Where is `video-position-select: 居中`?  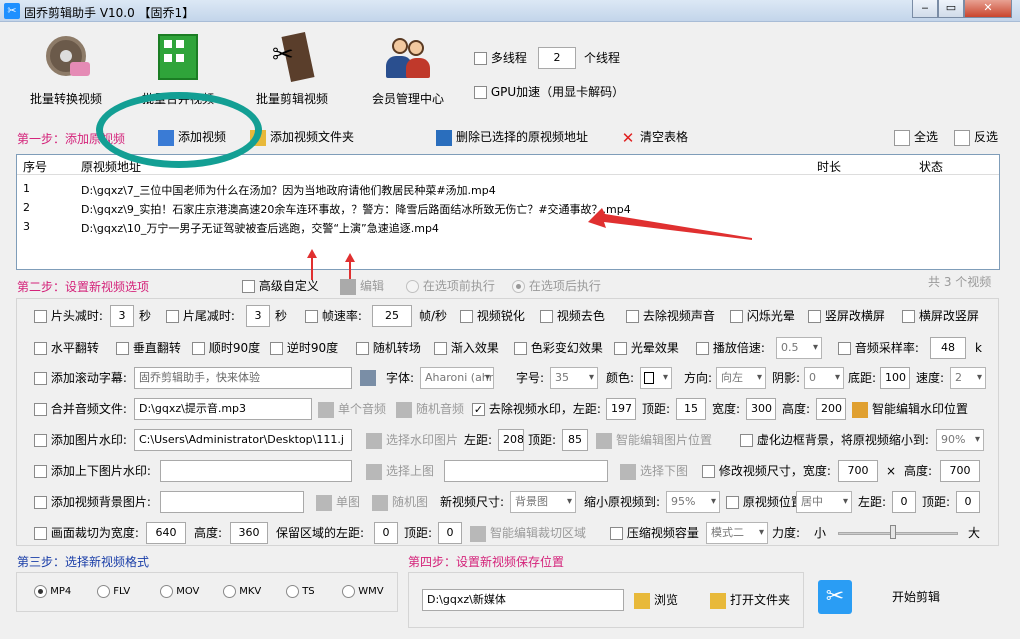
video-position-select: 居中 is located at coordinates (824, 502).